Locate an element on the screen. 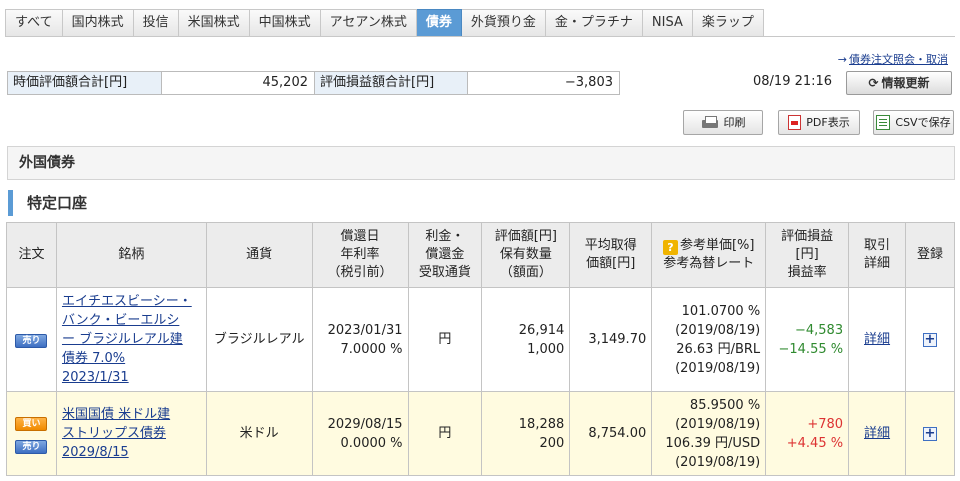 The image size is (960, 481). col-redemption-line3: （税引前） is located at coordinates (360, 272).